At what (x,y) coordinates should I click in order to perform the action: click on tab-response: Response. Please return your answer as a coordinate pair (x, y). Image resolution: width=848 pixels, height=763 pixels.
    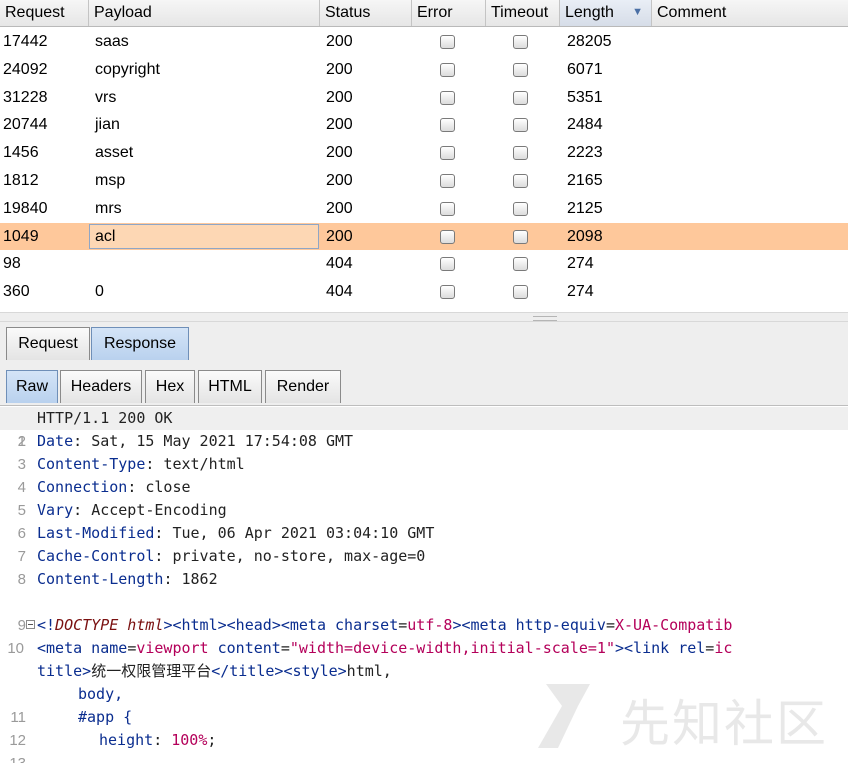
    Looking at the image, I should click on (140, 343).